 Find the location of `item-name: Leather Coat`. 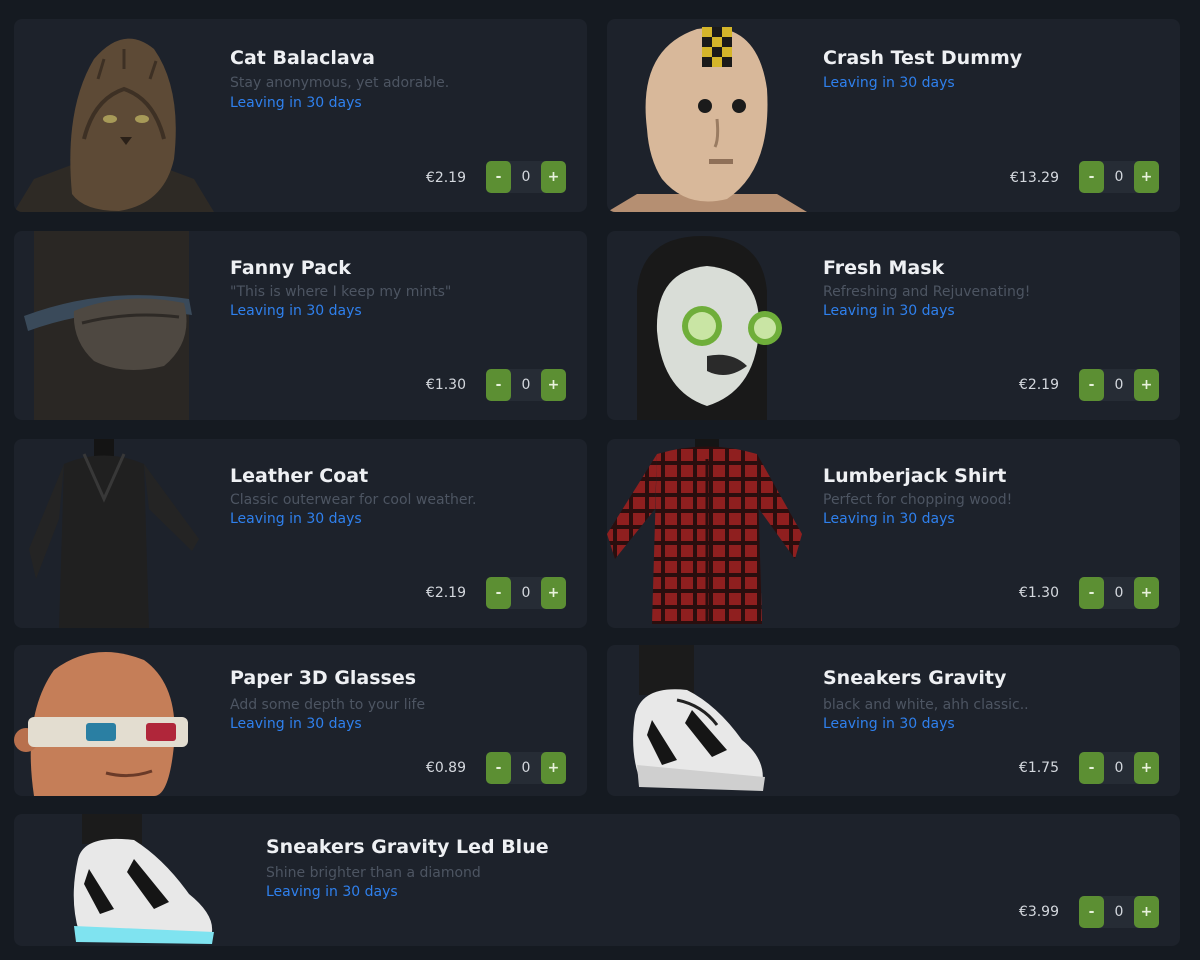

item-name: Leather Coat is located at coordinates (299, 476).